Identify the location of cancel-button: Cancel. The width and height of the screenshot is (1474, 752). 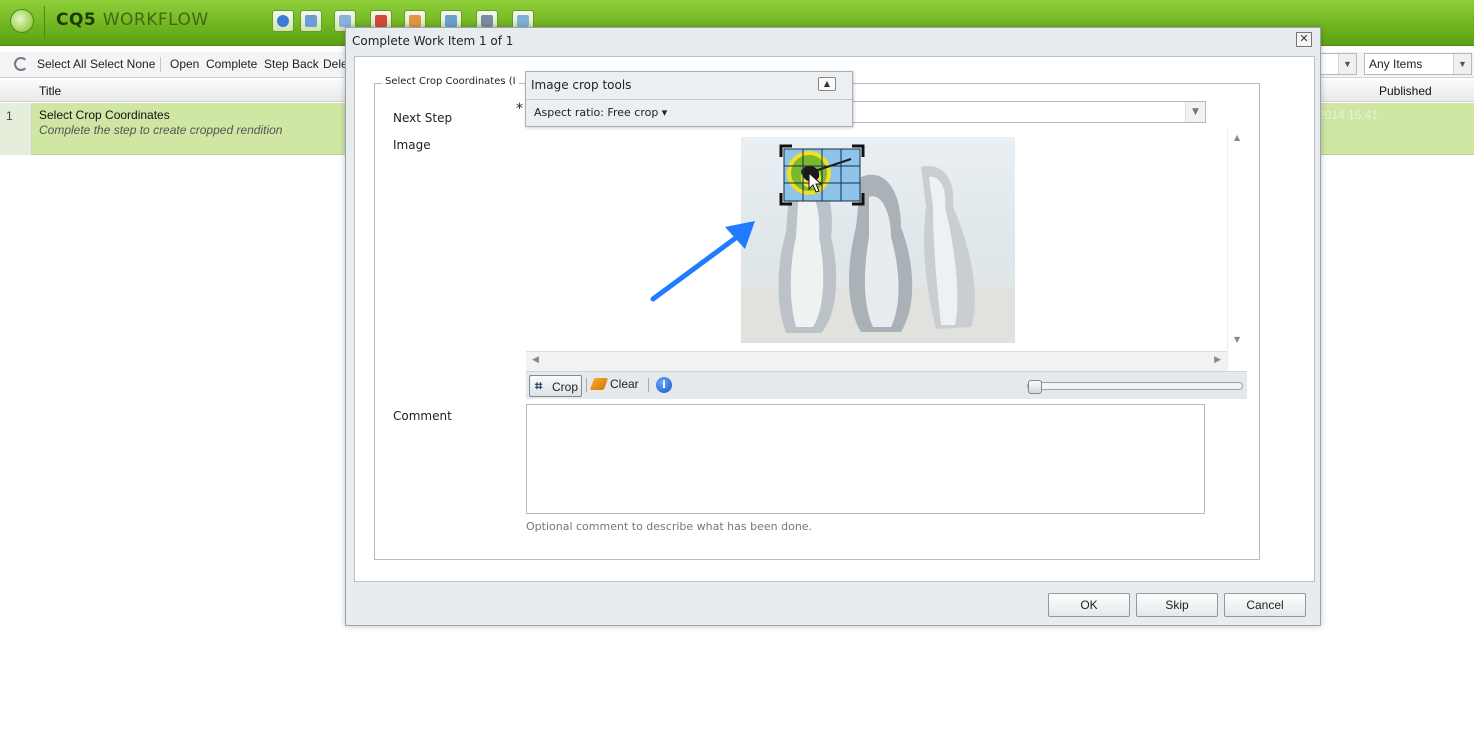
(1265, 605).